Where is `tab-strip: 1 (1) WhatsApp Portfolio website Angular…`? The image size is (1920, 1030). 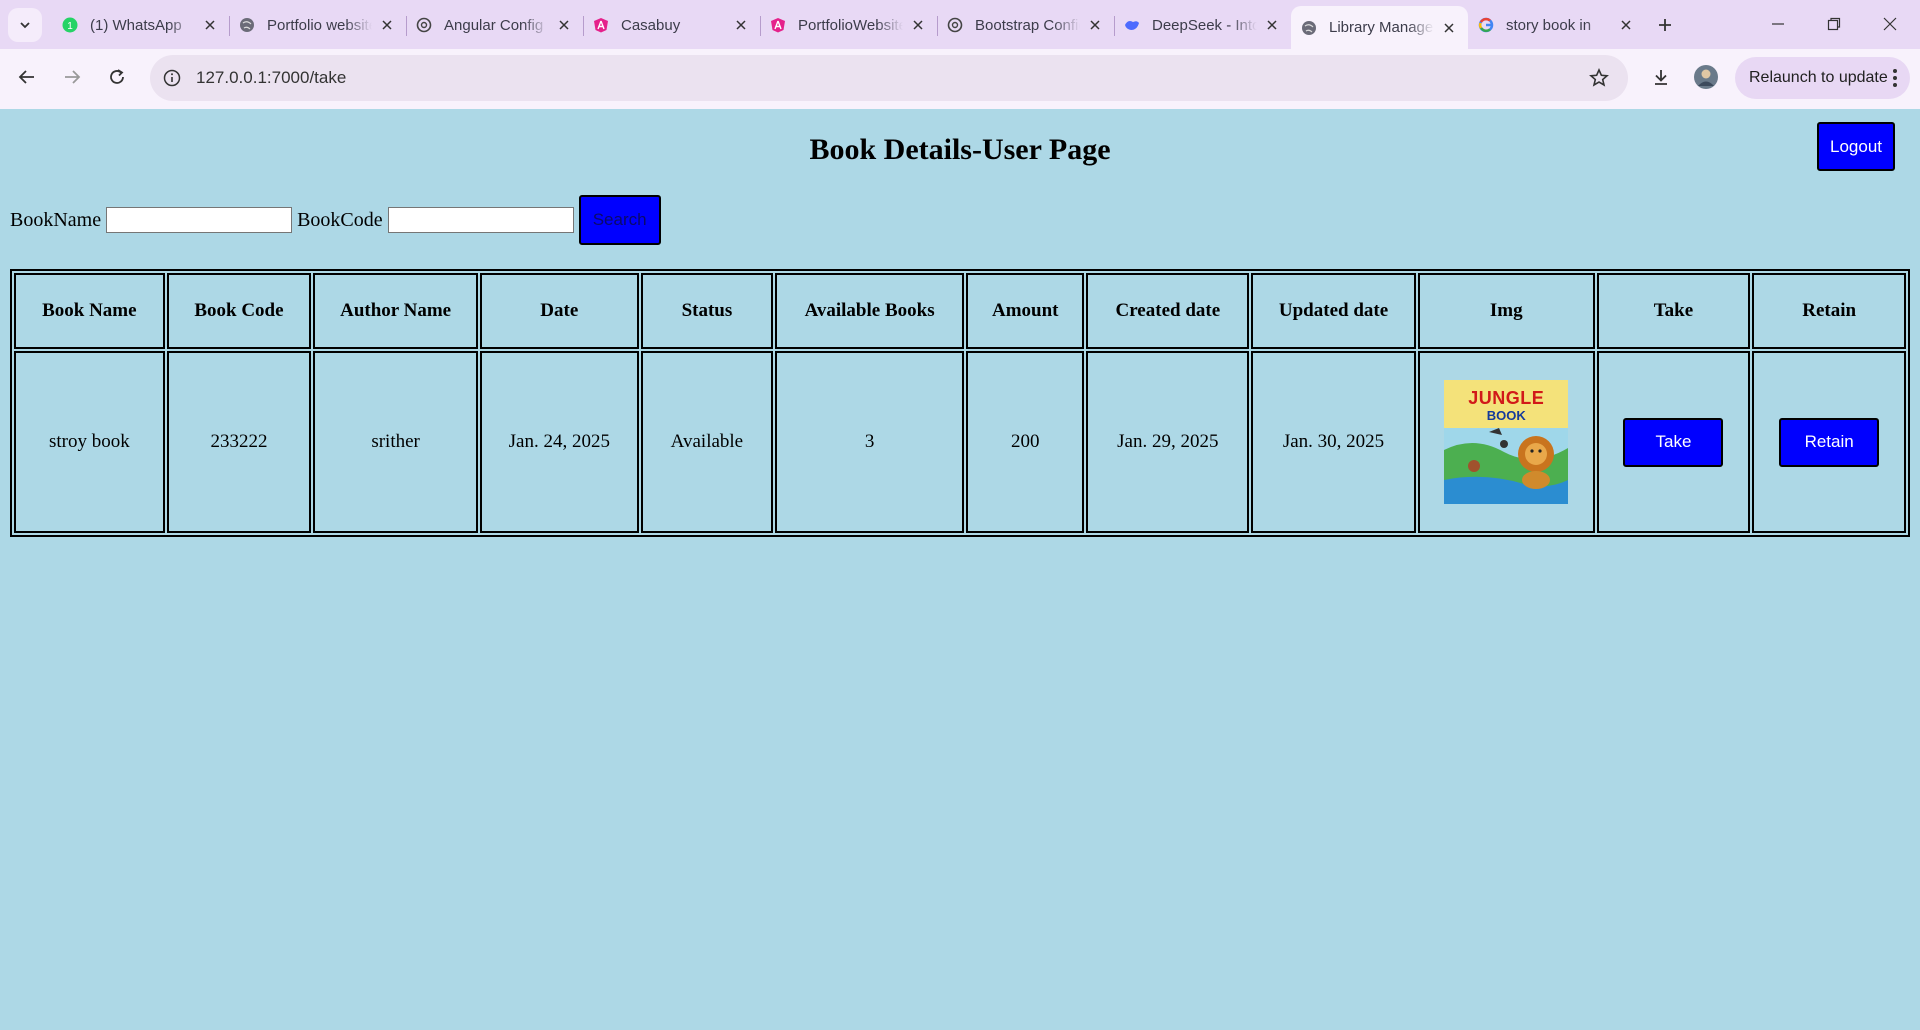 tab-strip: 1 (1) WhatsApp Portfolio website Angular… is located at coordinates (960, 24).